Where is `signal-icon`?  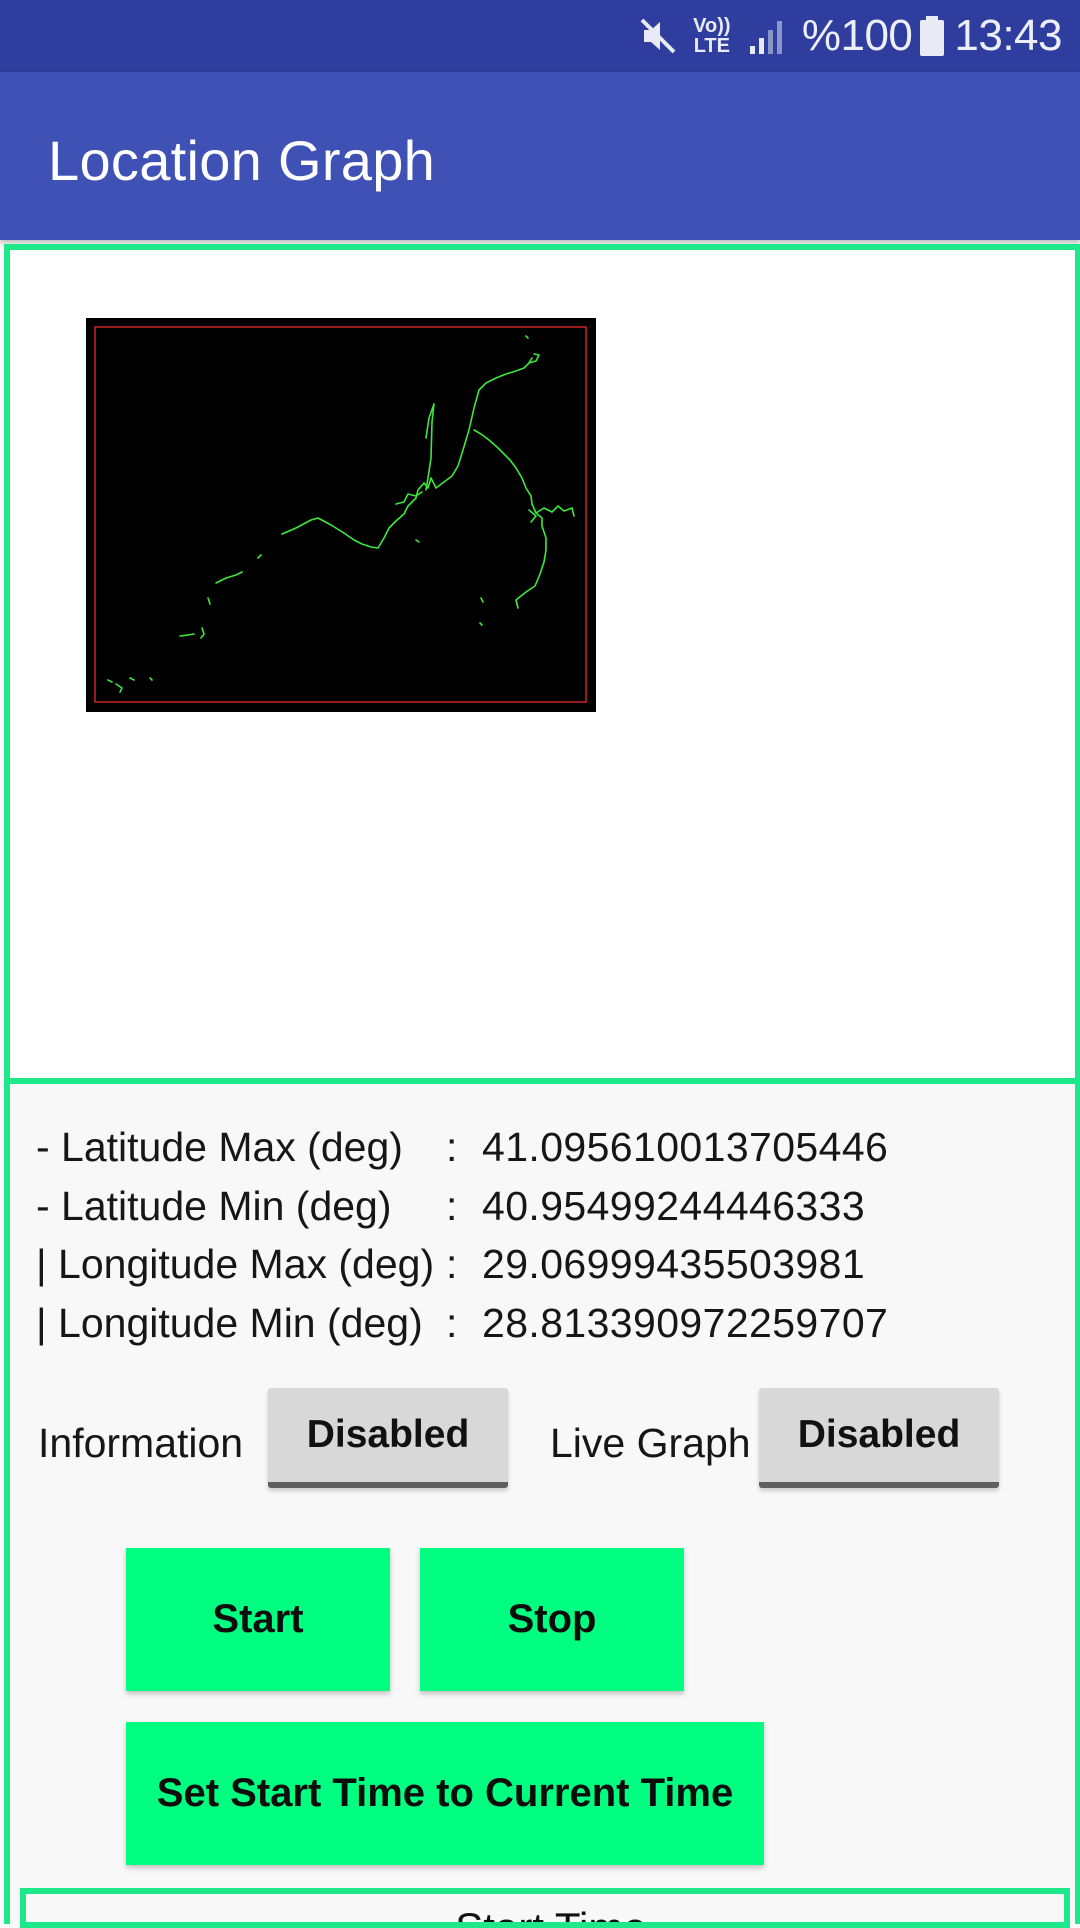
signal-icon is located at coordinates (765, 37).